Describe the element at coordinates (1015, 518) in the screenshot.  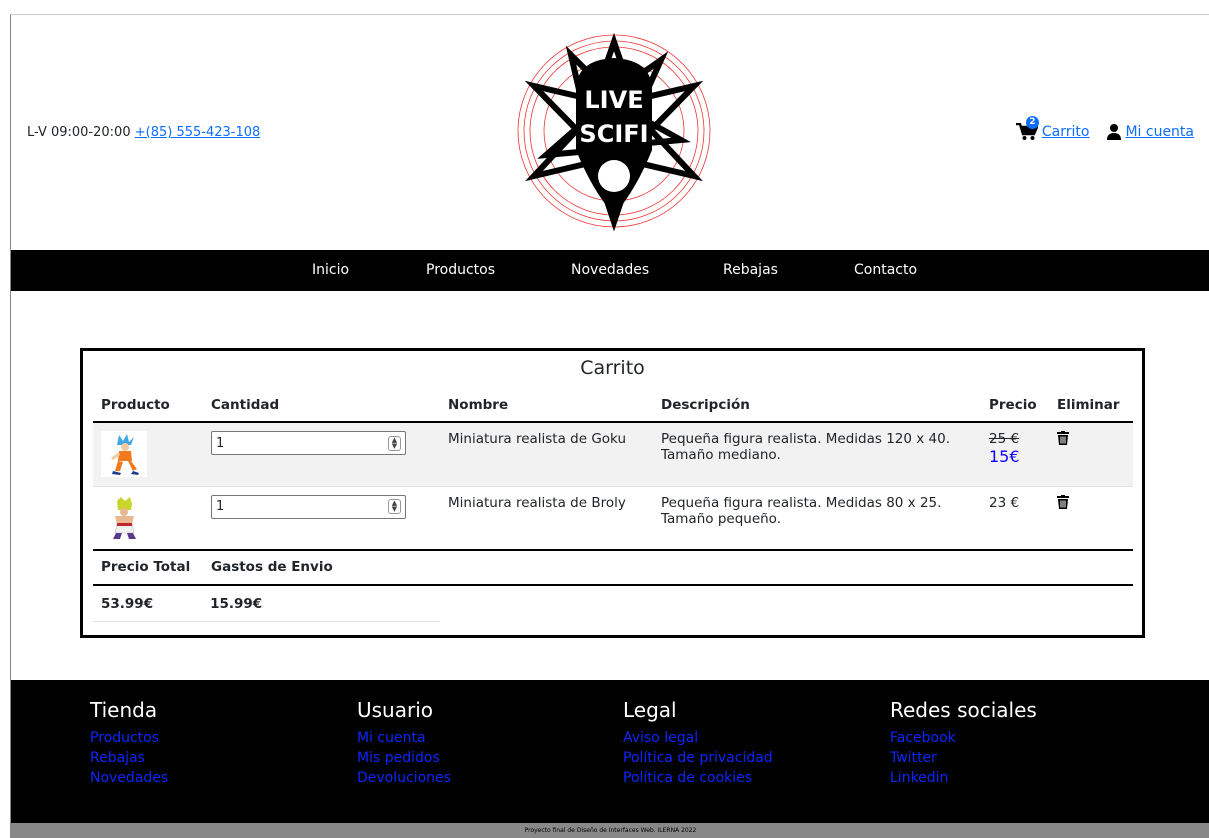
I see `price-cell: 23 €` at that location.